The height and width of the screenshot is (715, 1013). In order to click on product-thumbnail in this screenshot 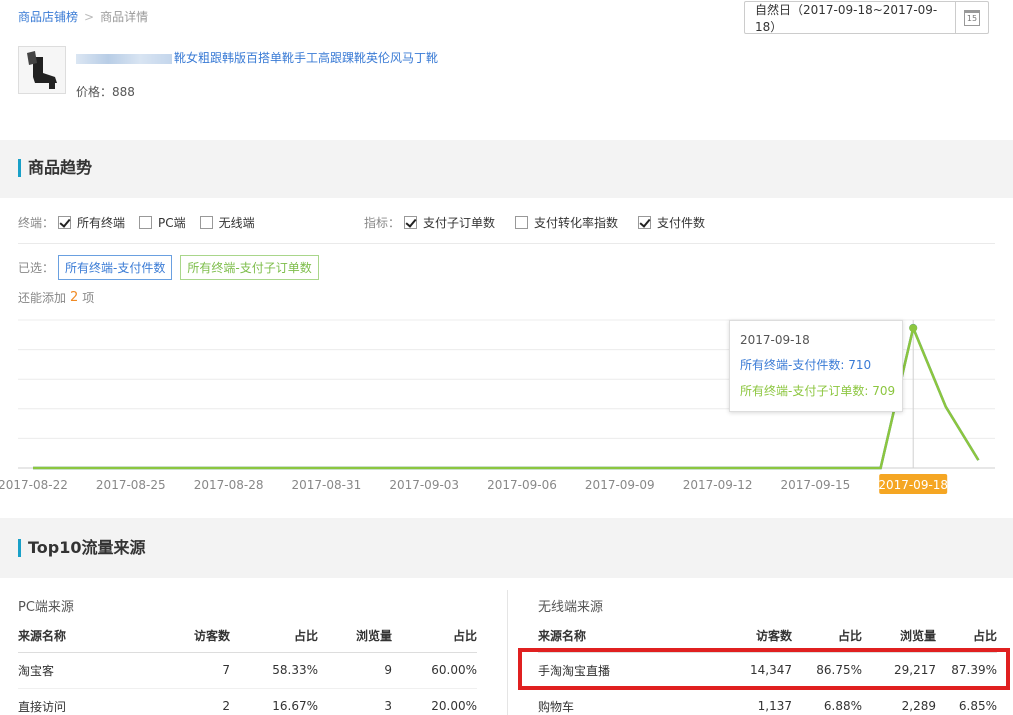, I will do `click(42, 70)`.